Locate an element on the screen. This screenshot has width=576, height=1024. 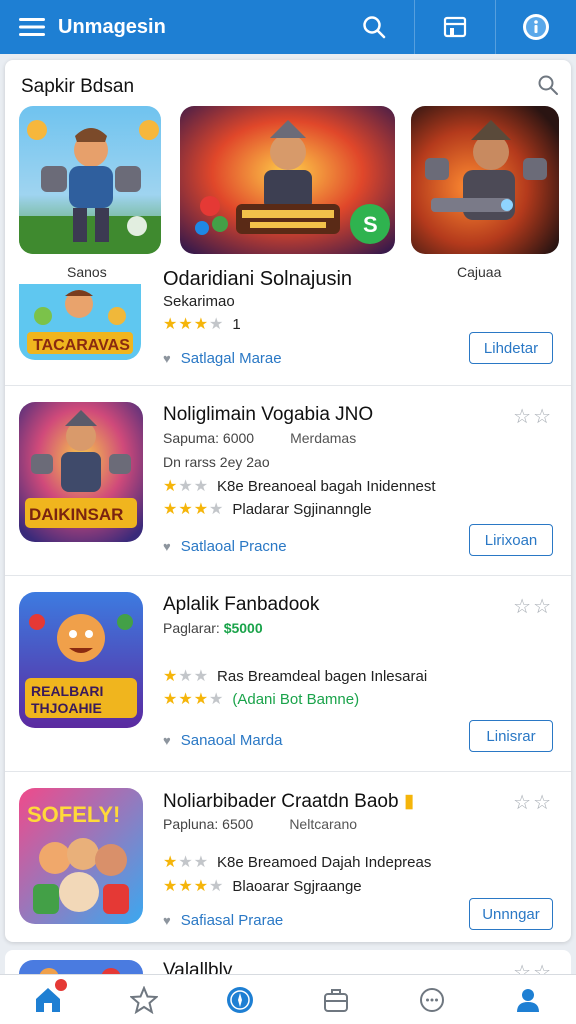
app-price: $5000 is located at coordinates (243, 628).